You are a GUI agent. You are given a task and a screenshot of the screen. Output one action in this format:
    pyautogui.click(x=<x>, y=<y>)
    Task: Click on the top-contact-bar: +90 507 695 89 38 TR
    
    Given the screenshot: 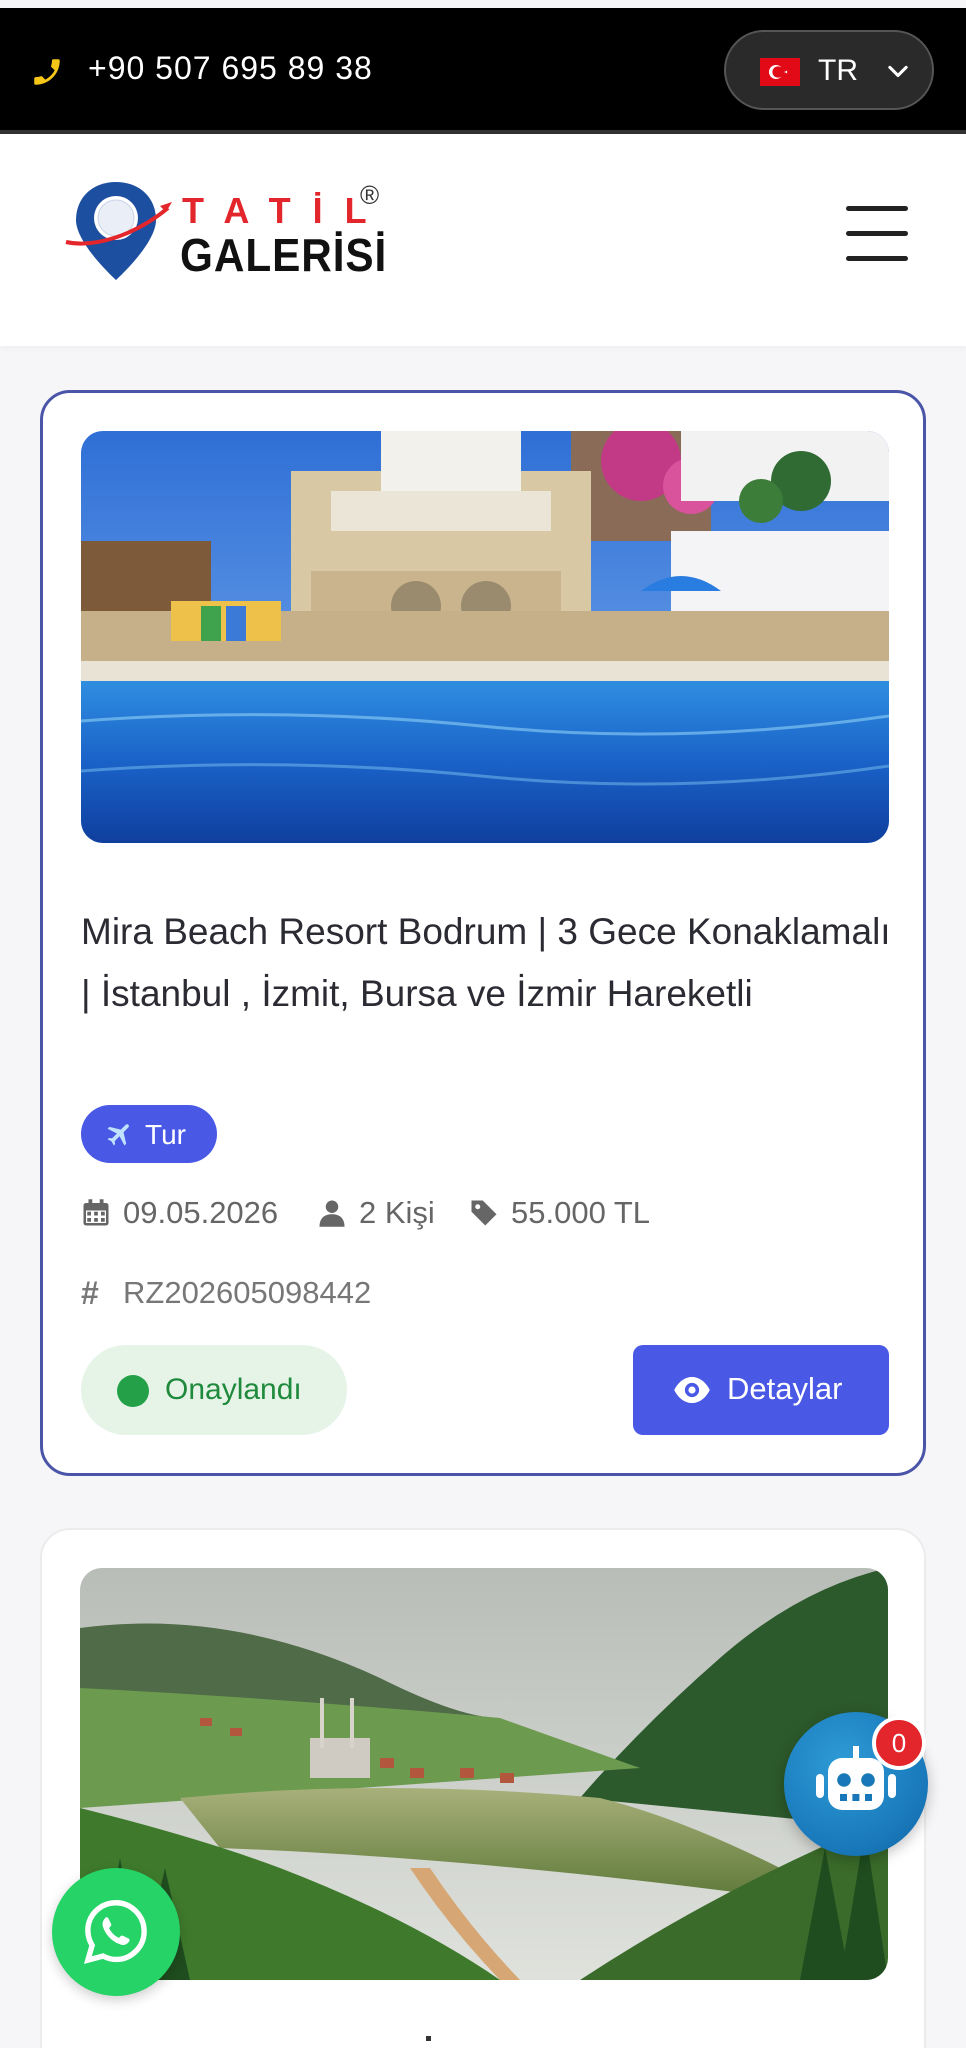 What is the action you would take?
    pyautogui.click(x=483, y=71)
    